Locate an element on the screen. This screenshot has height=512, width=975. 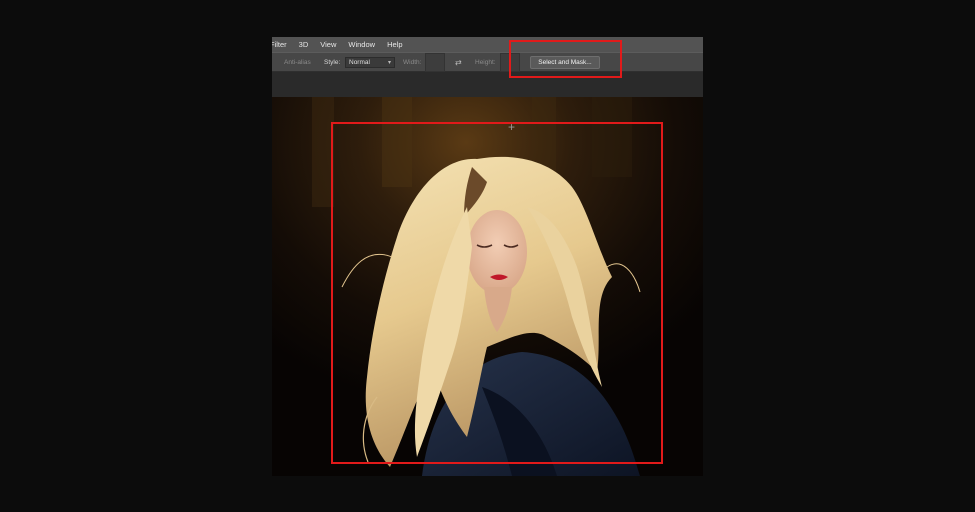
menu-help: Help is located at coordinates (394, 44).